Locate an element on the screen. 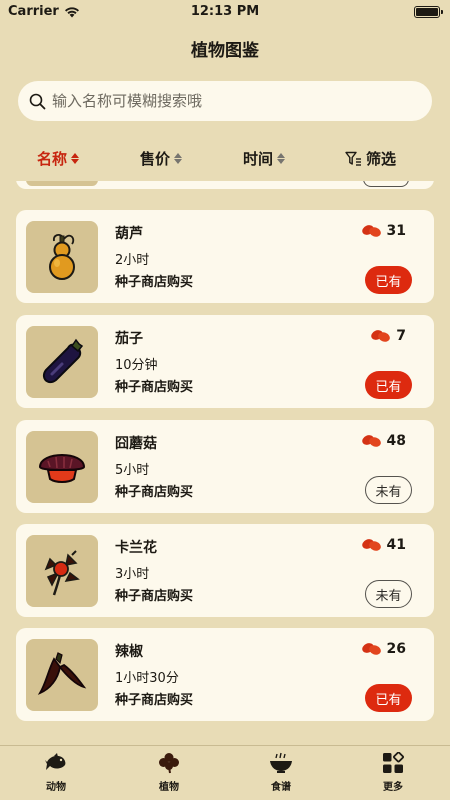 The image size is (450, 800). filter-button: 筛选 is located at coordinates (370, 158).